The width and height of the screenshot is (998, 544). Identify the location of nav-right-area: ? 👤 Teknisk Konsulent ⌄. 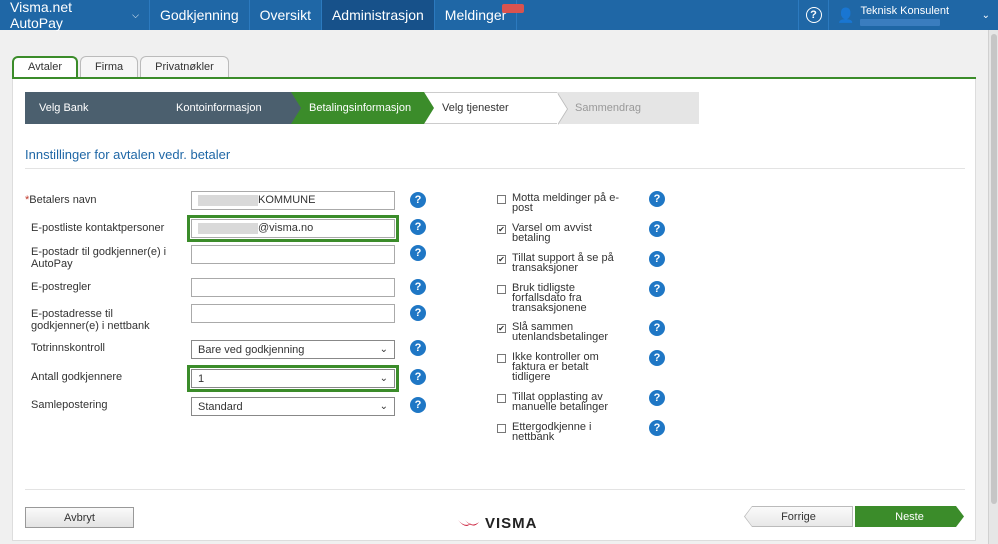
(898, 15).